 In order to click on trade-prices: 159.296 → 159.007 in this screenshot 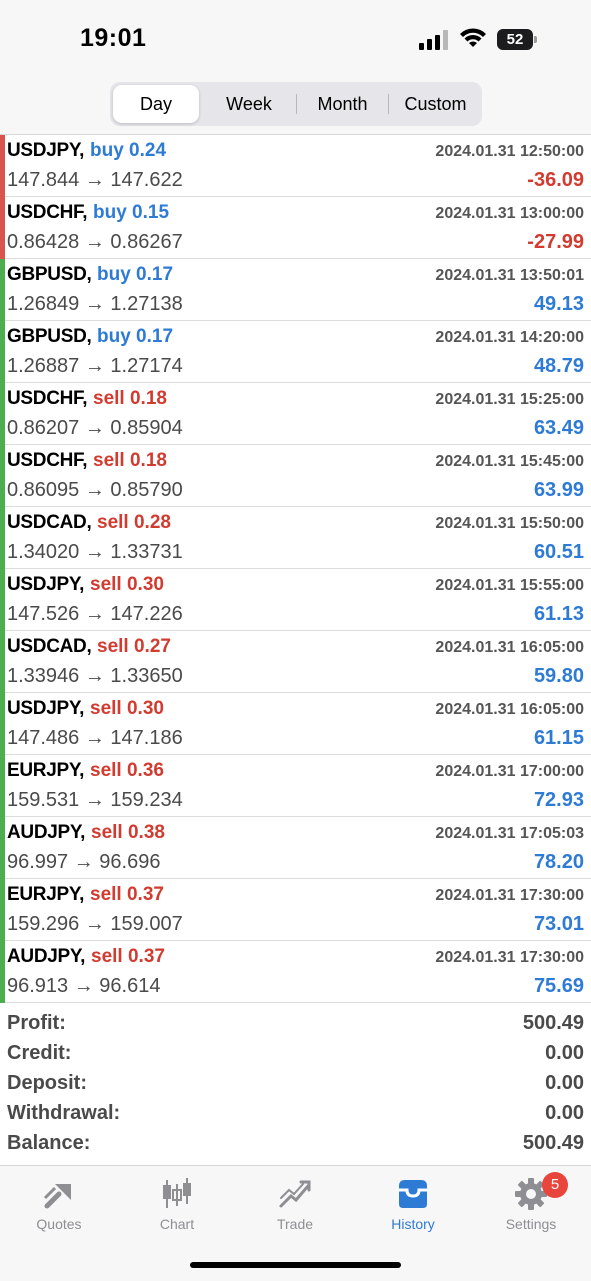, I will do `click(95, 924)`.